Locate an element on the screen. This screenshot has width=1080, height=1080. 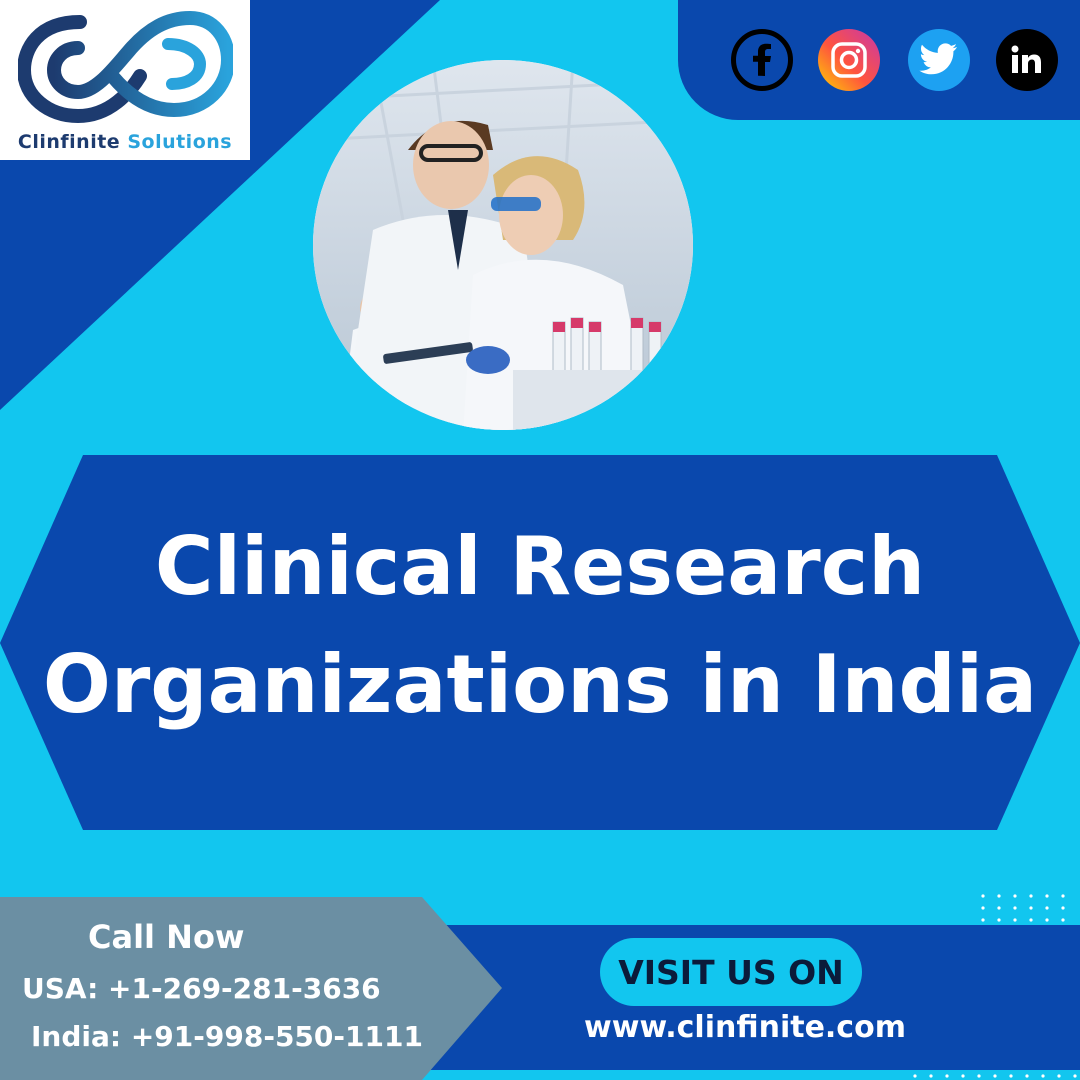
website-link: www.clinfinite.com is located at coordinates (745, 1027).